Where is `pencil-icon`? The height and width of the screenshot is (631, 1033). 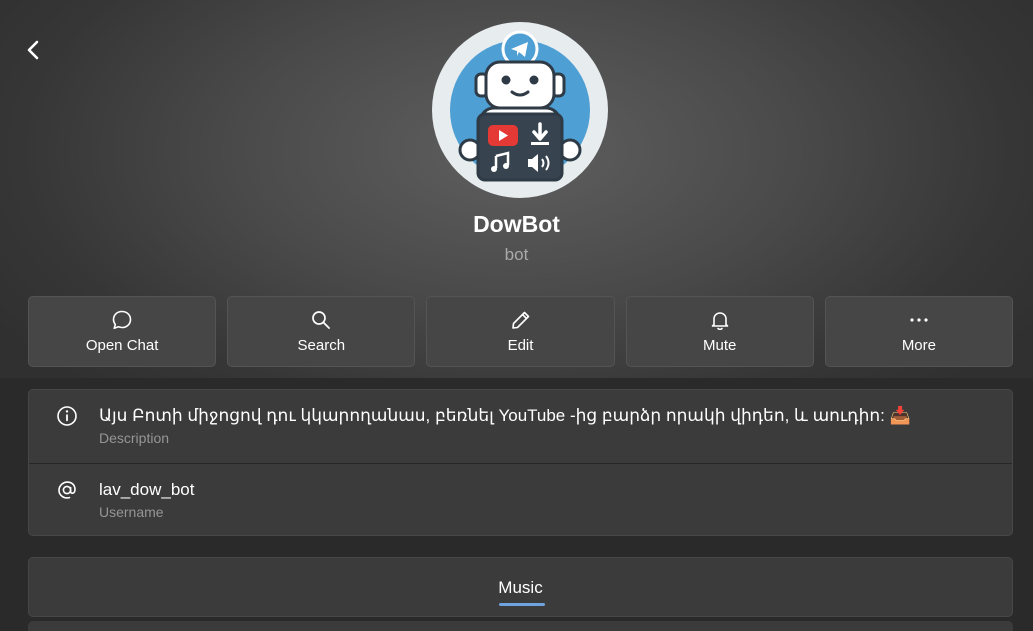
pencil-icon is located at coordinates (521, 320).